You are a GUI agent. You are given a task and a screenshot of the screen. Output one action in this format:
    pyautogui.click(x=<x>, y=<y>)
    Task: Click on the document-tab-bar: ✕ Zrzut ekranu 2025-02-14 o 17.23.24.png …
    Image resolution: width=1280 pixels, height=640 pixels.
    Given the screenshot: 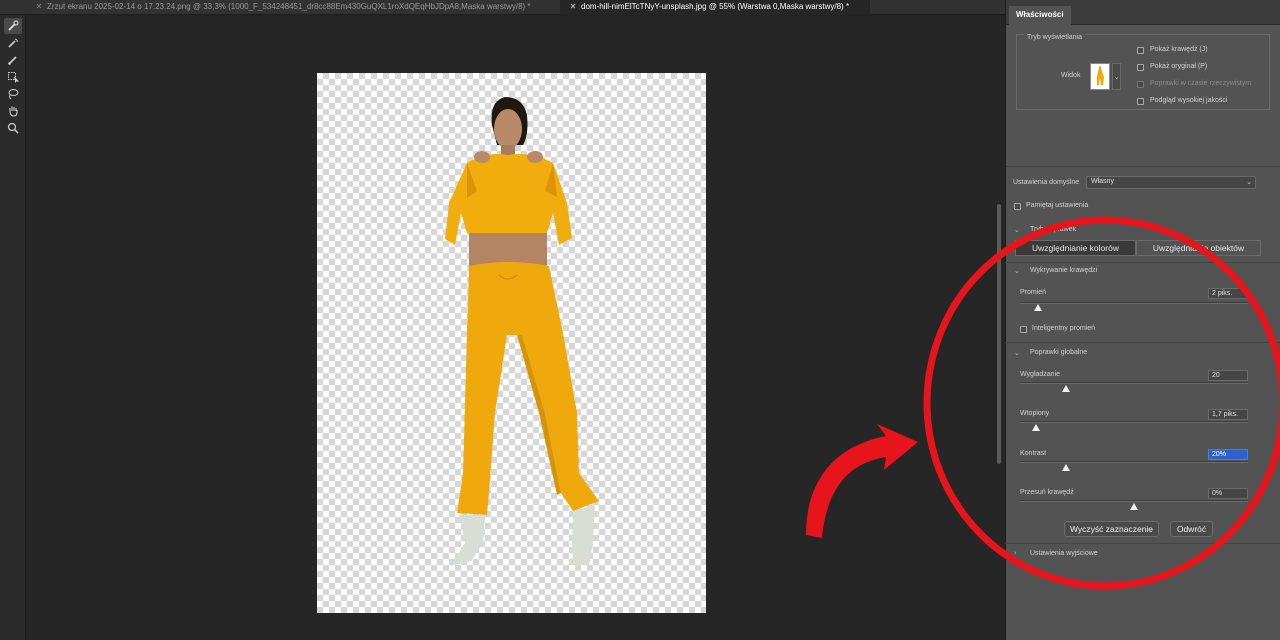 What is the action you would take?
    pyautogui.click(x=502, y=7)
    